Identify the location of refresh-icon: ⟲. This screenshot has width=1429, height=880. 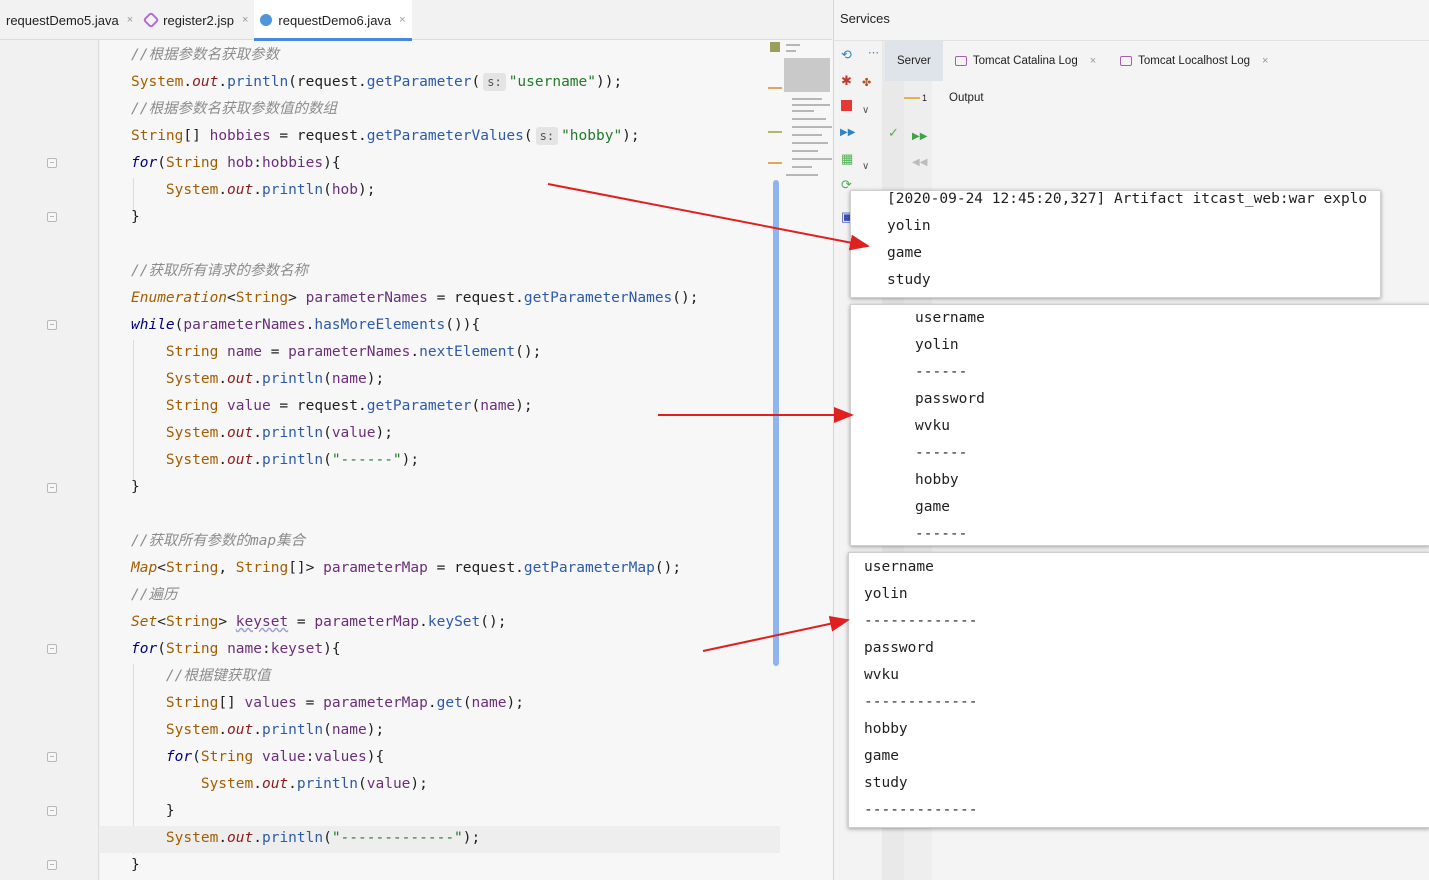
(846, 55).